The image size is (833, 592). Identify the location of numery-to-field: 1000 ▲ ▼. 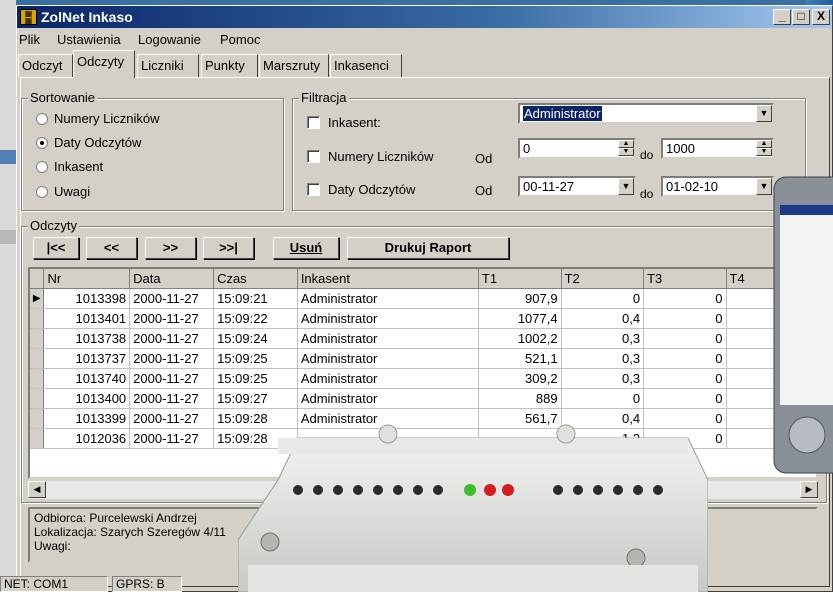
(717, 148).